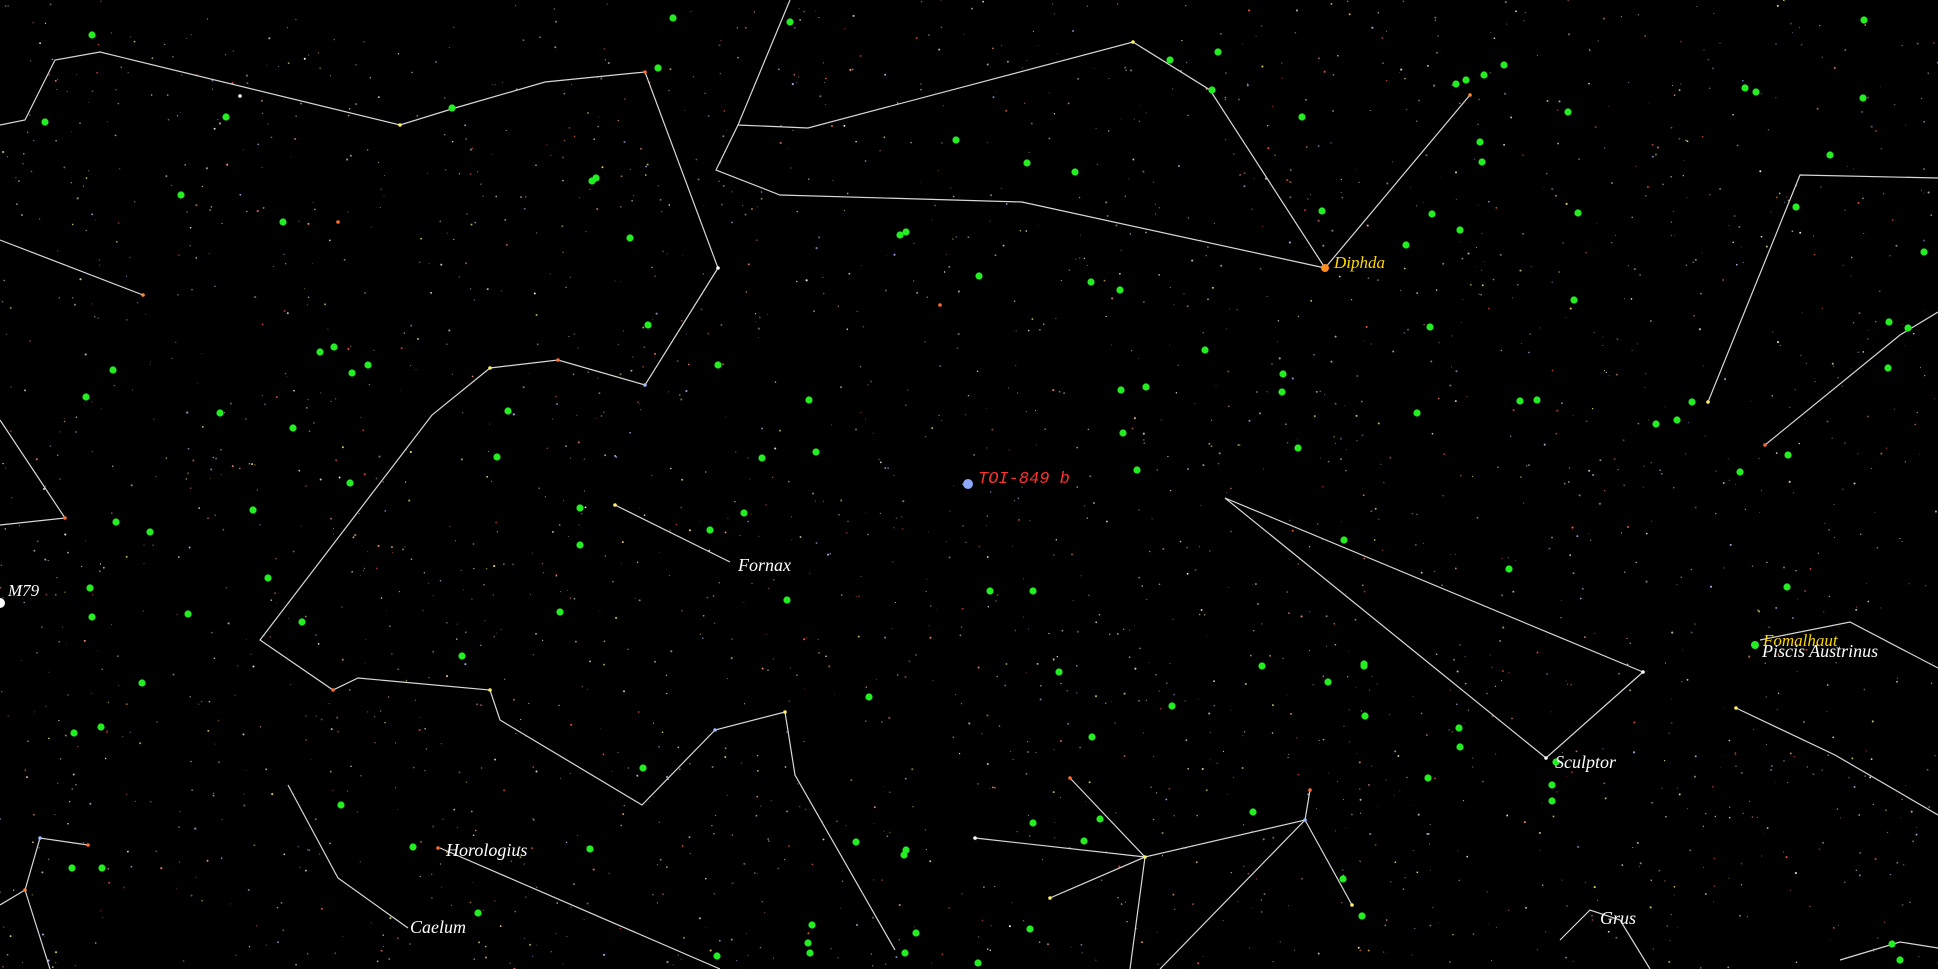 The height and width of the screenshot is (969, 1938). Describe the element at coordinates (764, 565) in the screenshot. I see `constellation-label-fornax: Fornax` at that location.